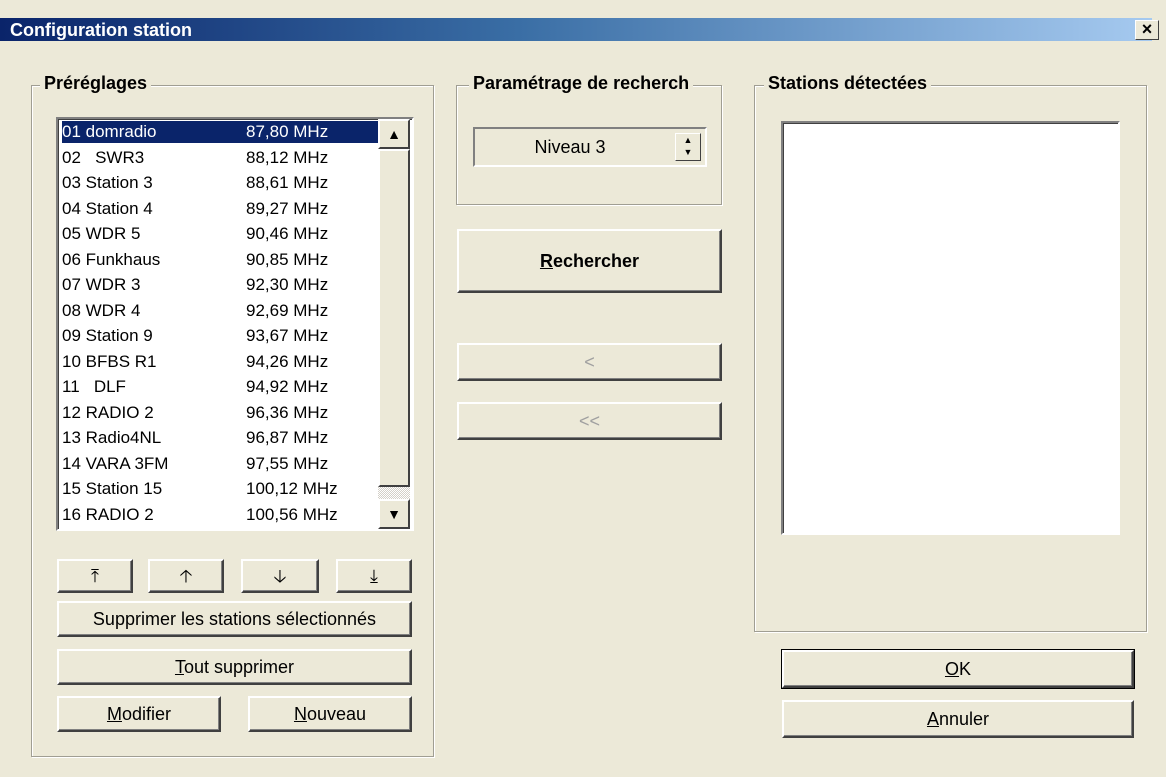  Describe the element at coordinates (848, 83) in the screenshot. I see `detected-legend: Stations détectées` at that location.